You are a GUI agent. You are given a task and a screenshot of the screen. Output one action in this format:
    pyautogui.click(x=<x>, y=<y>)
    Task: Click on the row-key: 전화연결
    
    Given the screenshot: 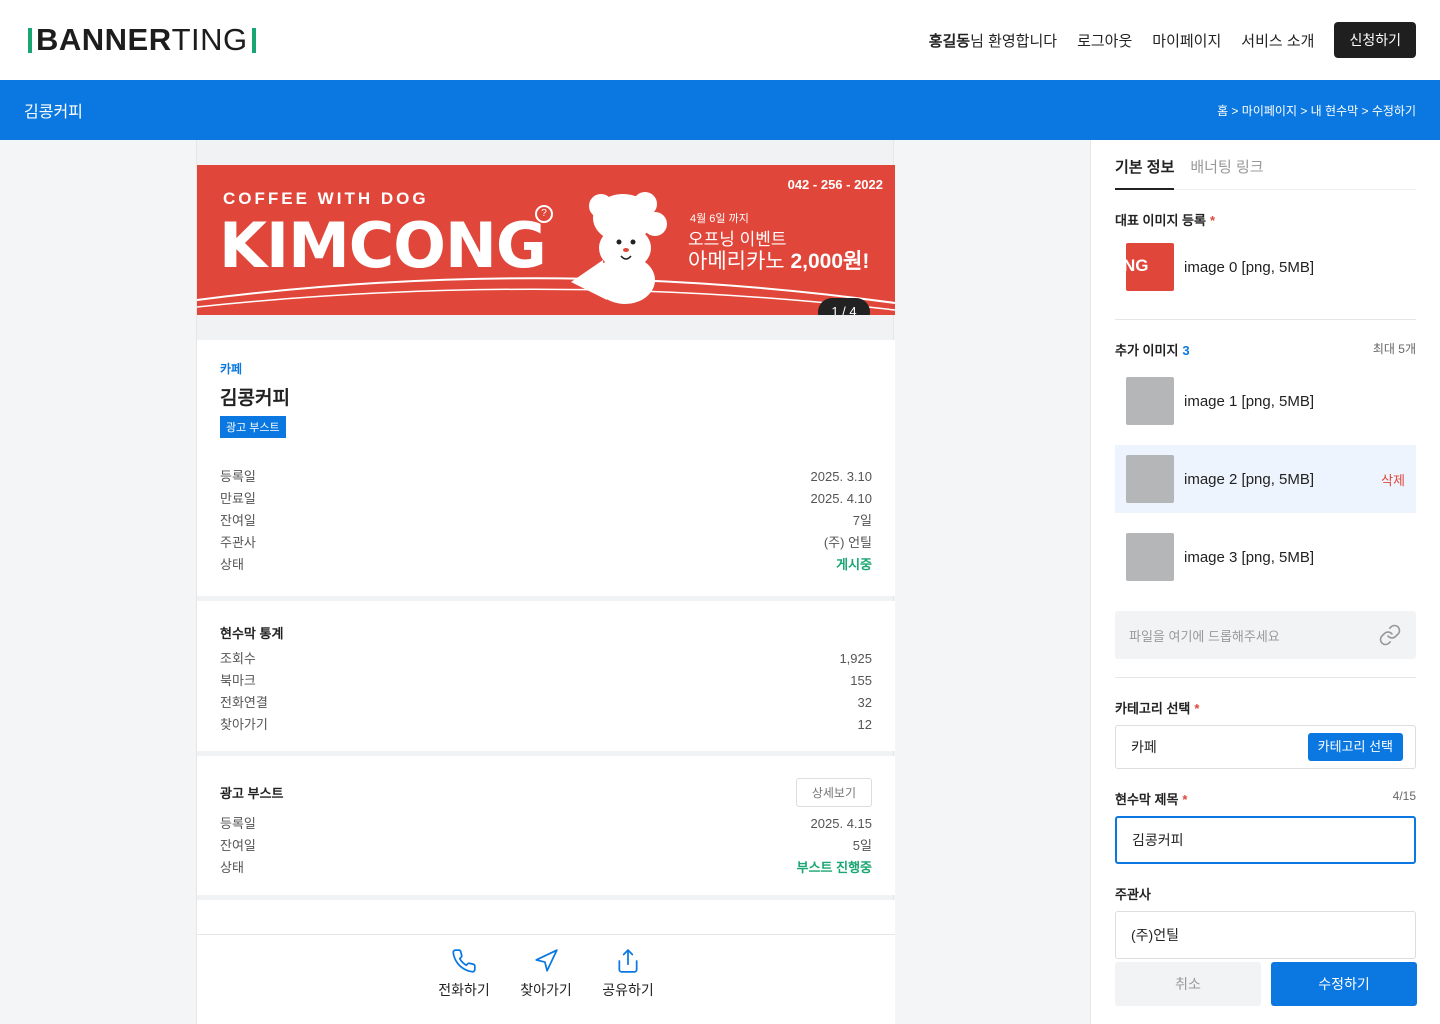 What is the action you would take?
    pyautogui.click(x=244, y=702)
    